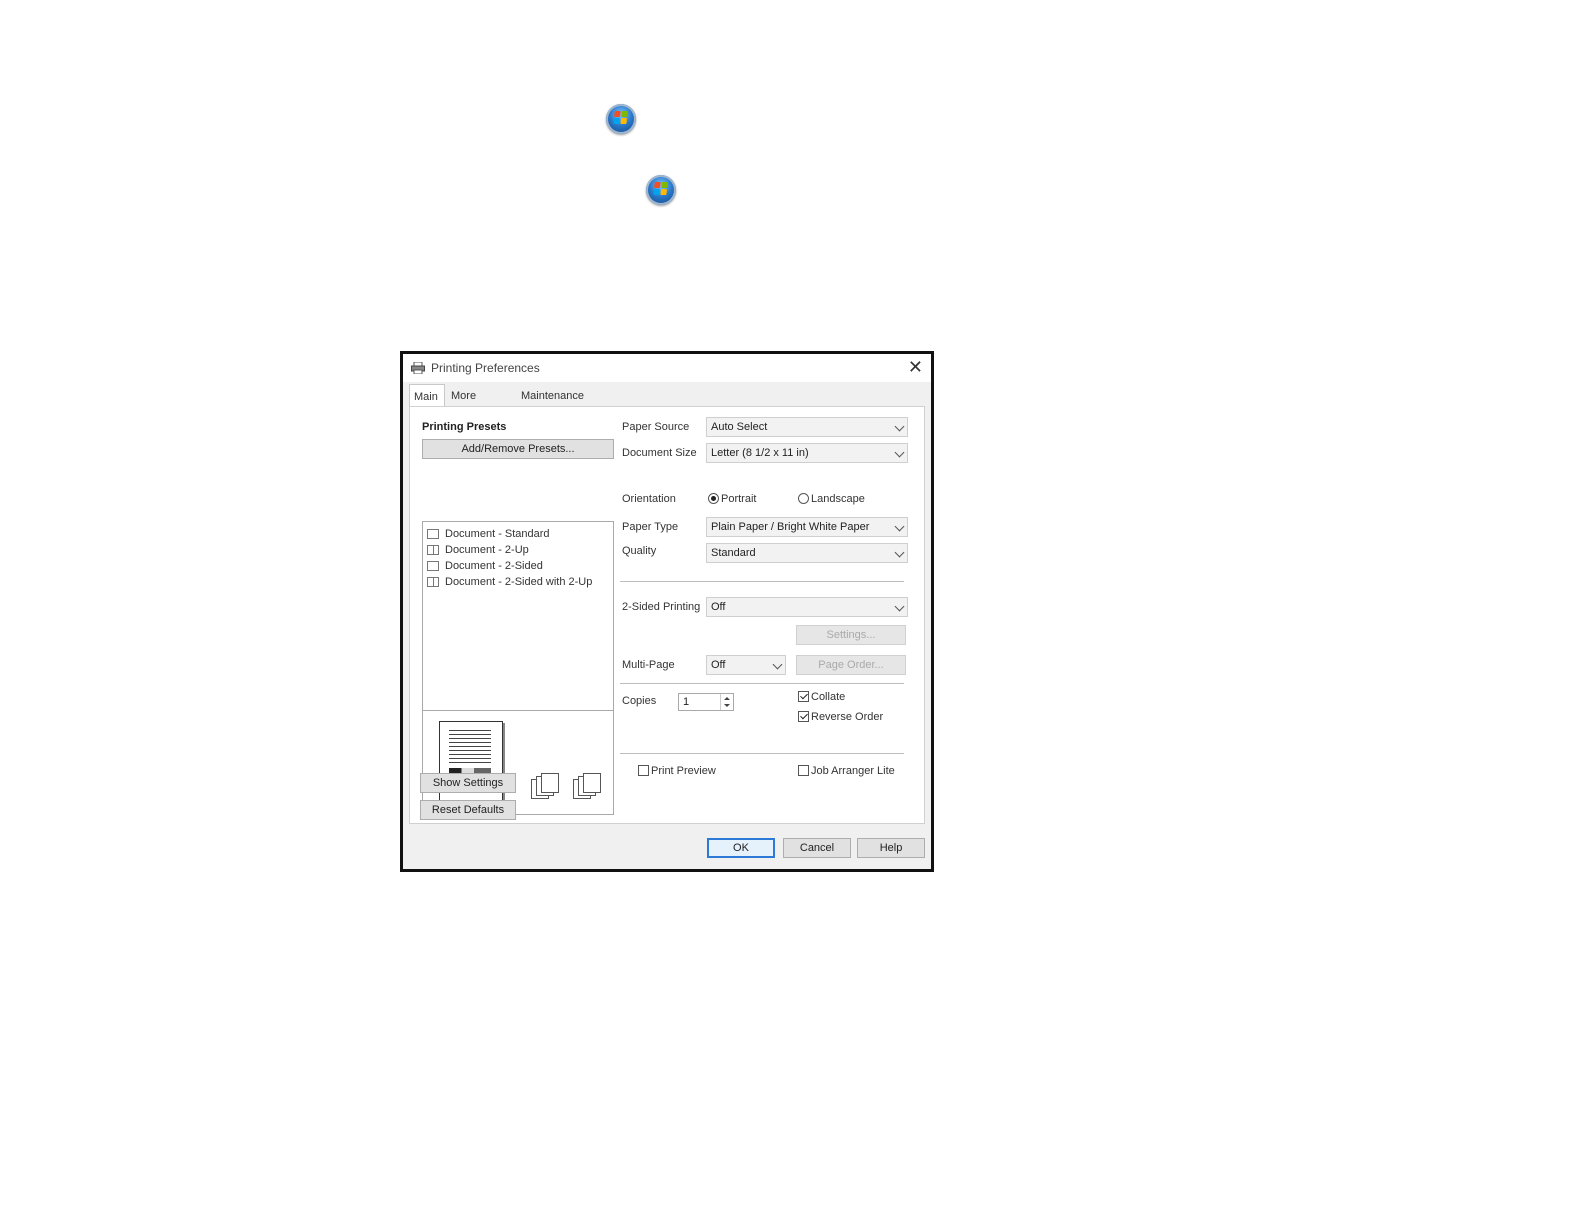 This screenshot has height=1224, width=1584. Describe the element at coordinates (494, 566) in the screenshot. I see `preset-label: Document - 2-Sided` at that location.